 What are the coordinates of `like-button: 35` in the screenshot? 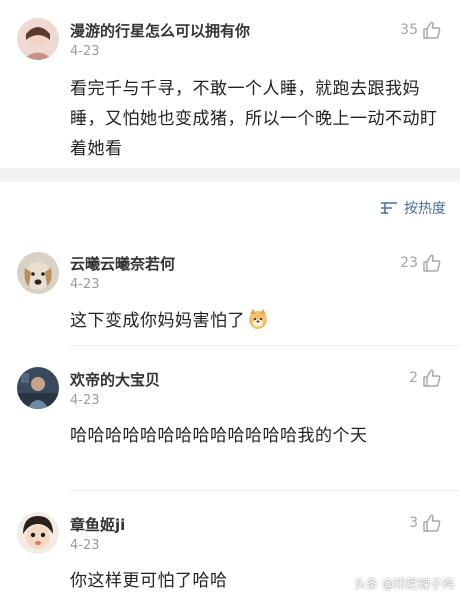 It's located at (421, 30).